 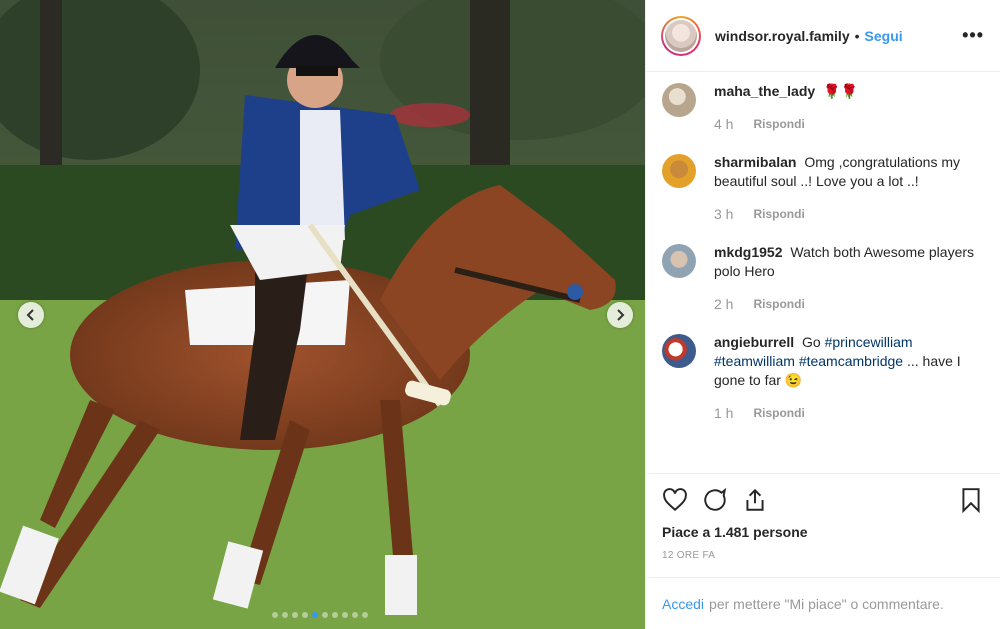 I want to click on post-timestamp: 12 ORE FA, so click(x=689, y=555).